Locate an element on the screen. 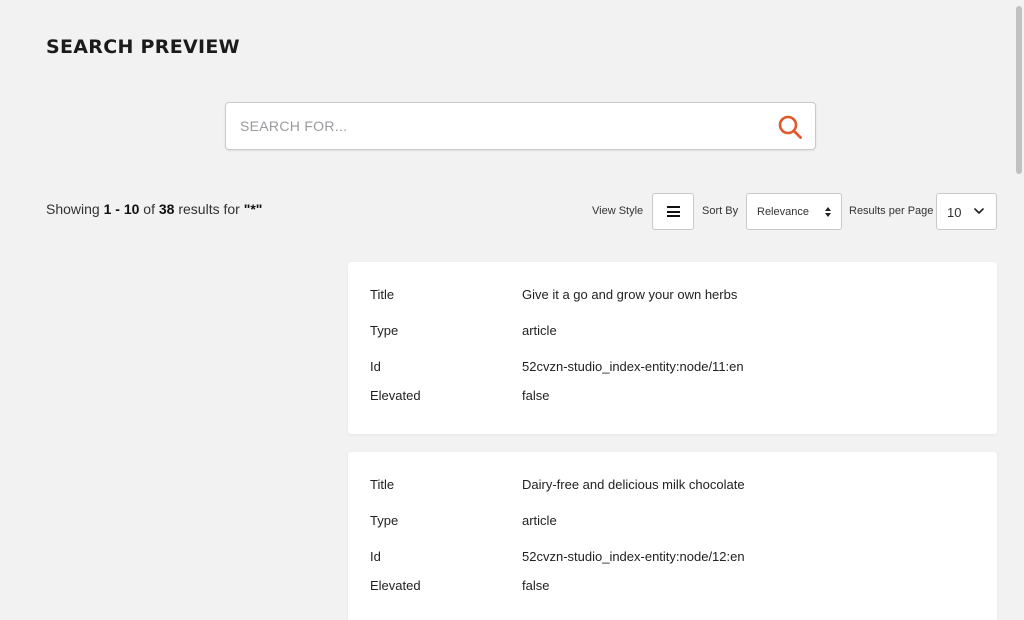 The width and height of the screenshot is (1024, 620). scrollbar-thumb is located at coordinates (1019, 90).